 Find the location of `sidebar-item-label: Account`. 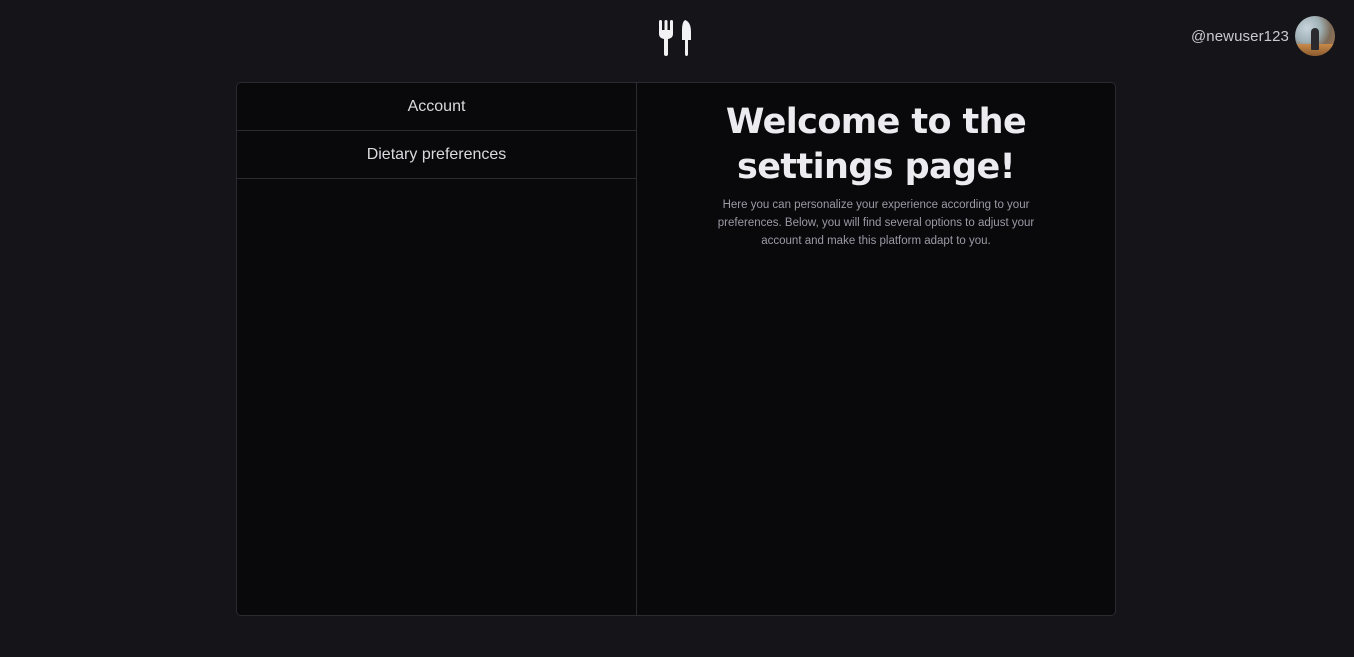

sidebar-item-label: Account is located at coordinates (436, 106).